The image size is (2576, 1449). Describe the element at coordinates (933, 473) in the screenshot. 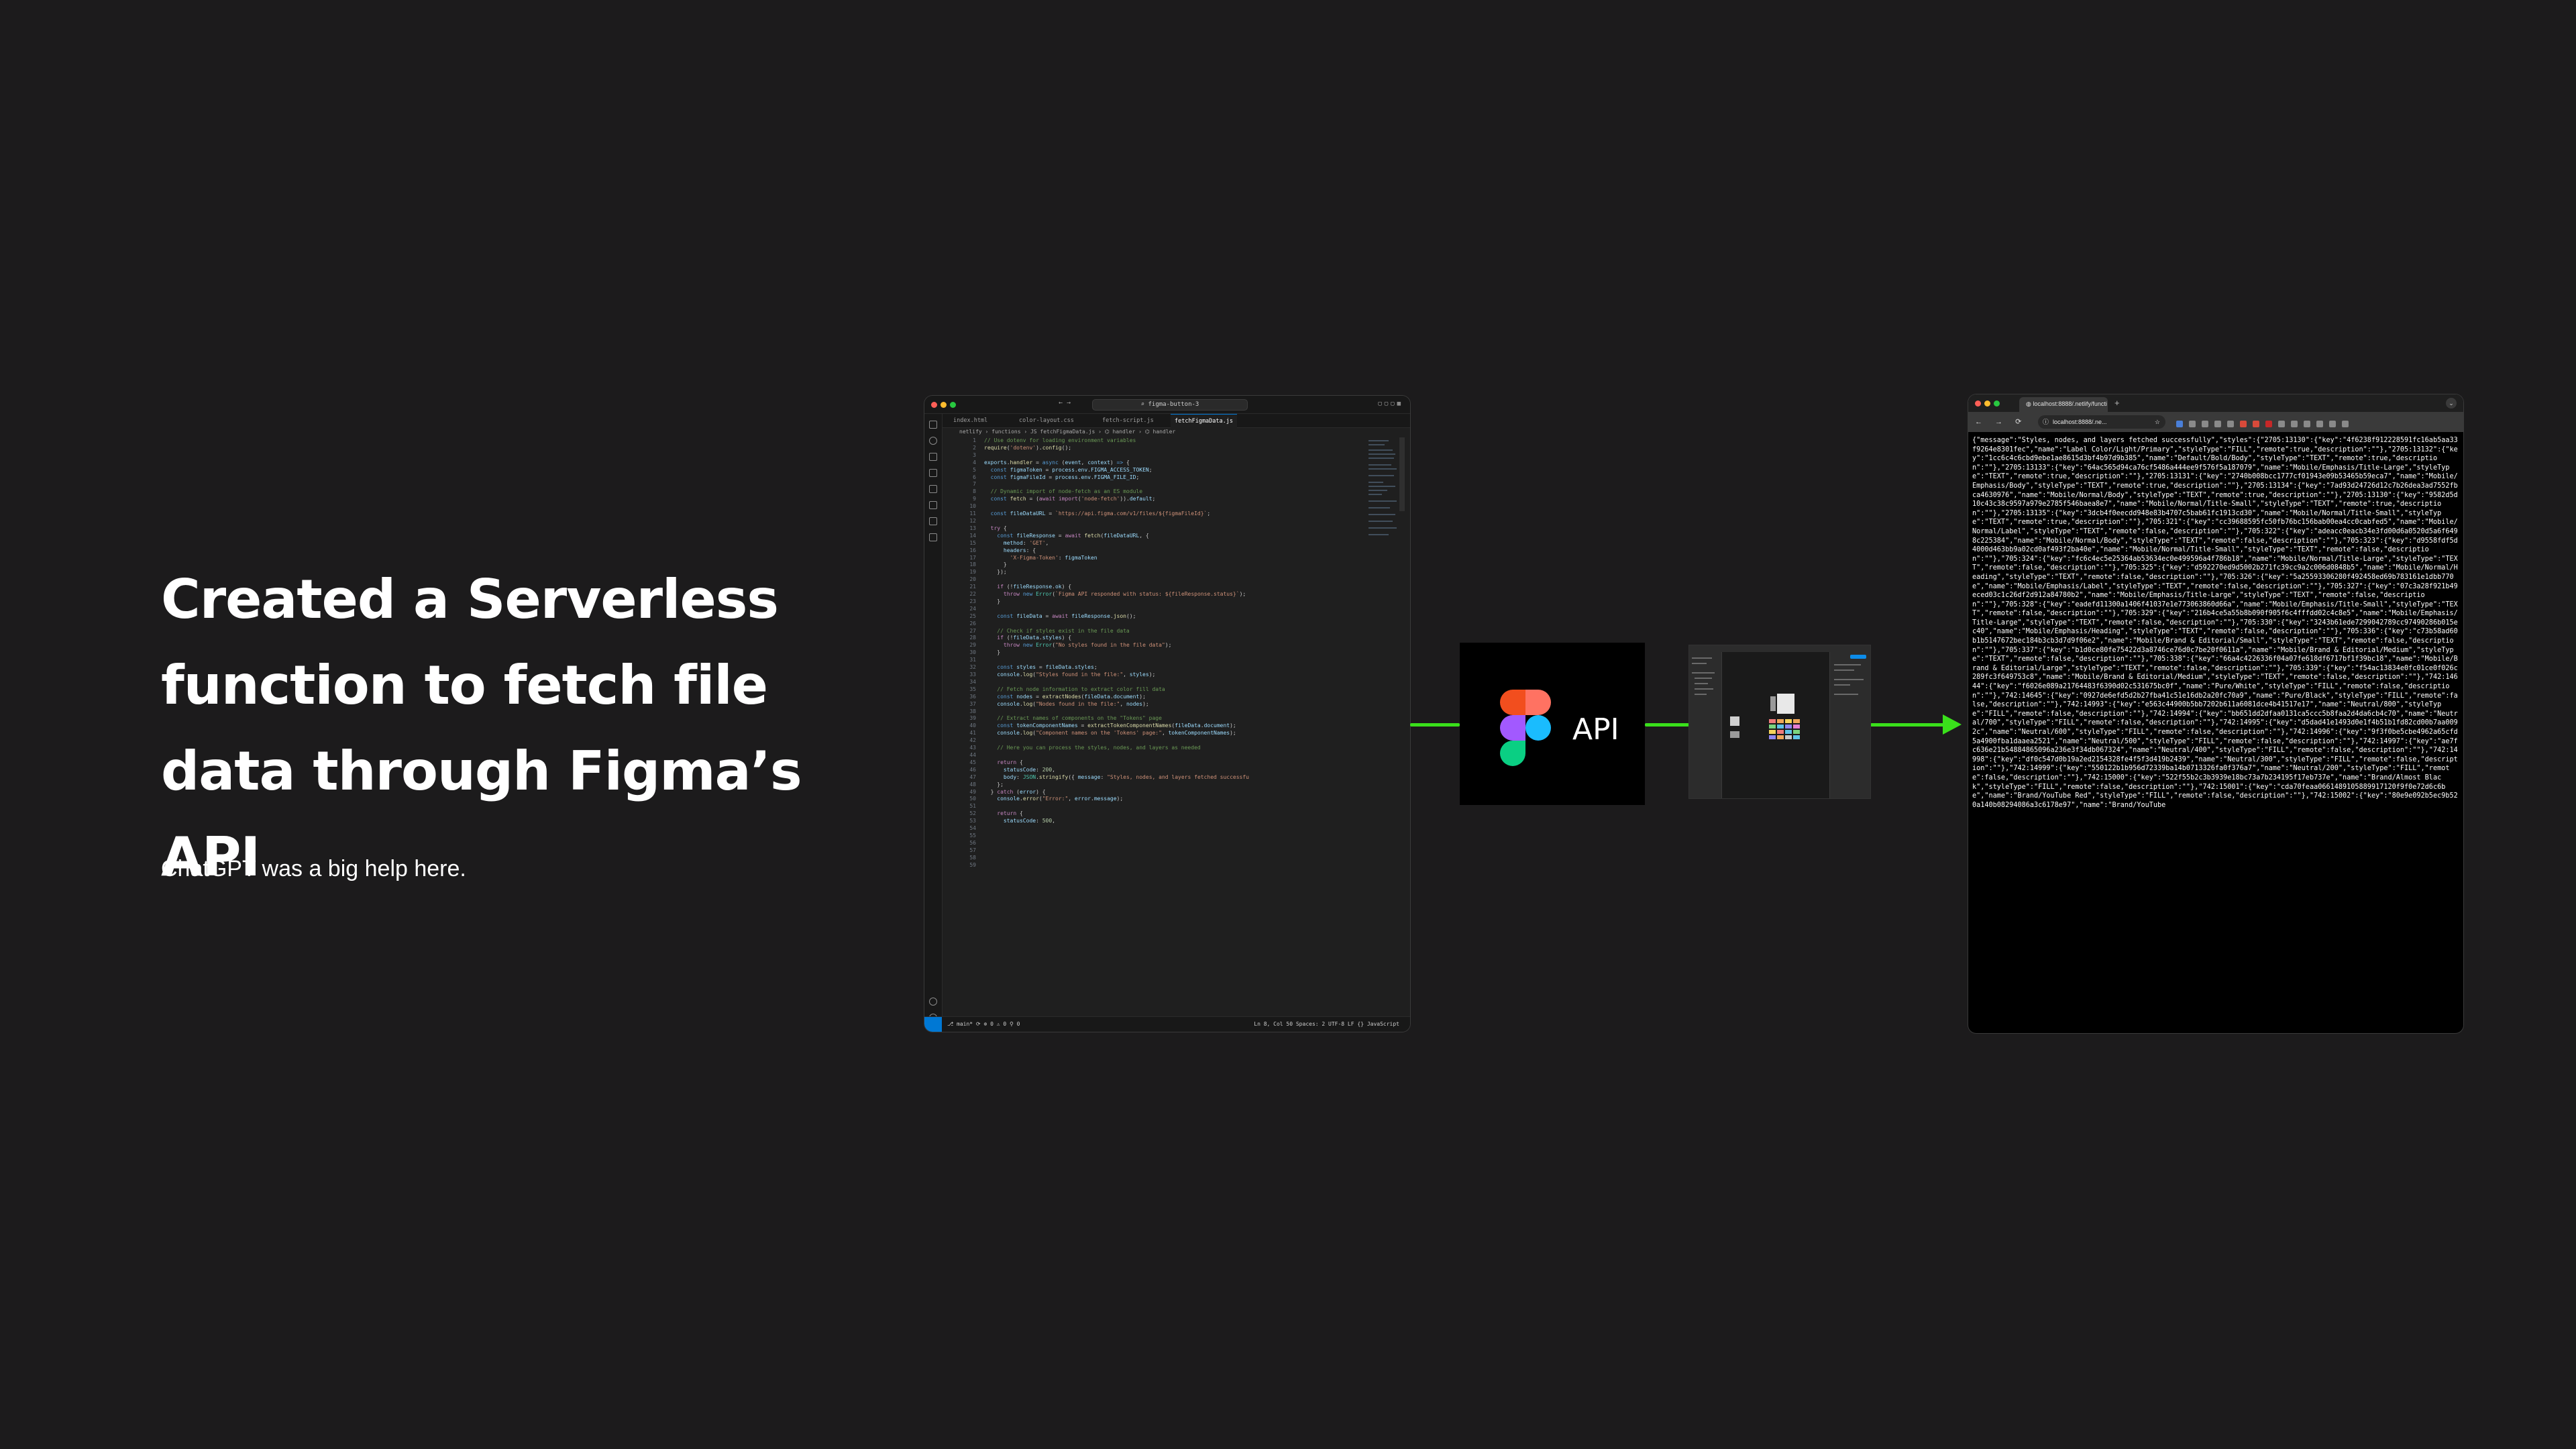

I see `run-debug-icon` at that location.